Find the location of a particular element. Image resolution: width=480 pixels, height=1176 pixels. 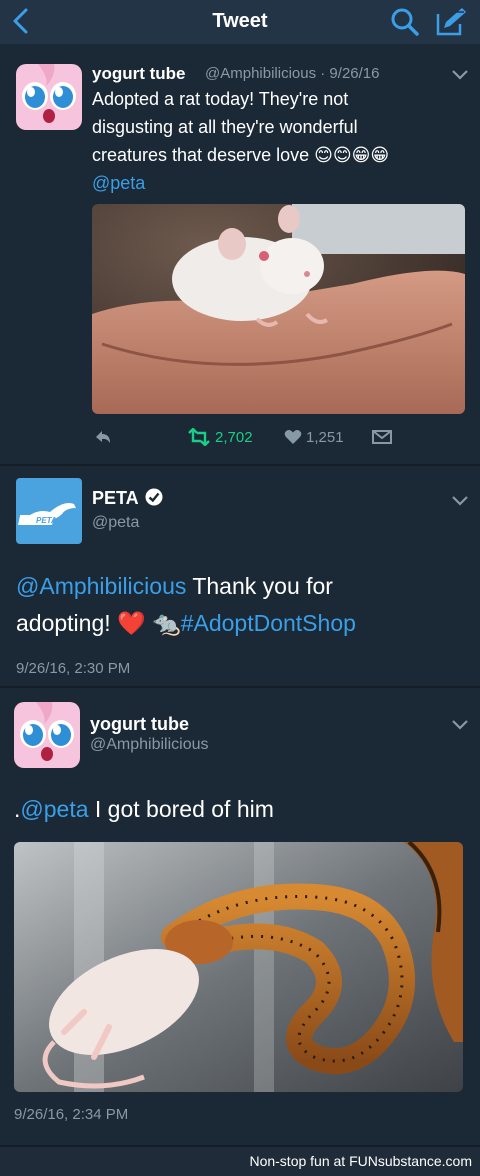

avatar: PETA is located at coordinates (49, 511).